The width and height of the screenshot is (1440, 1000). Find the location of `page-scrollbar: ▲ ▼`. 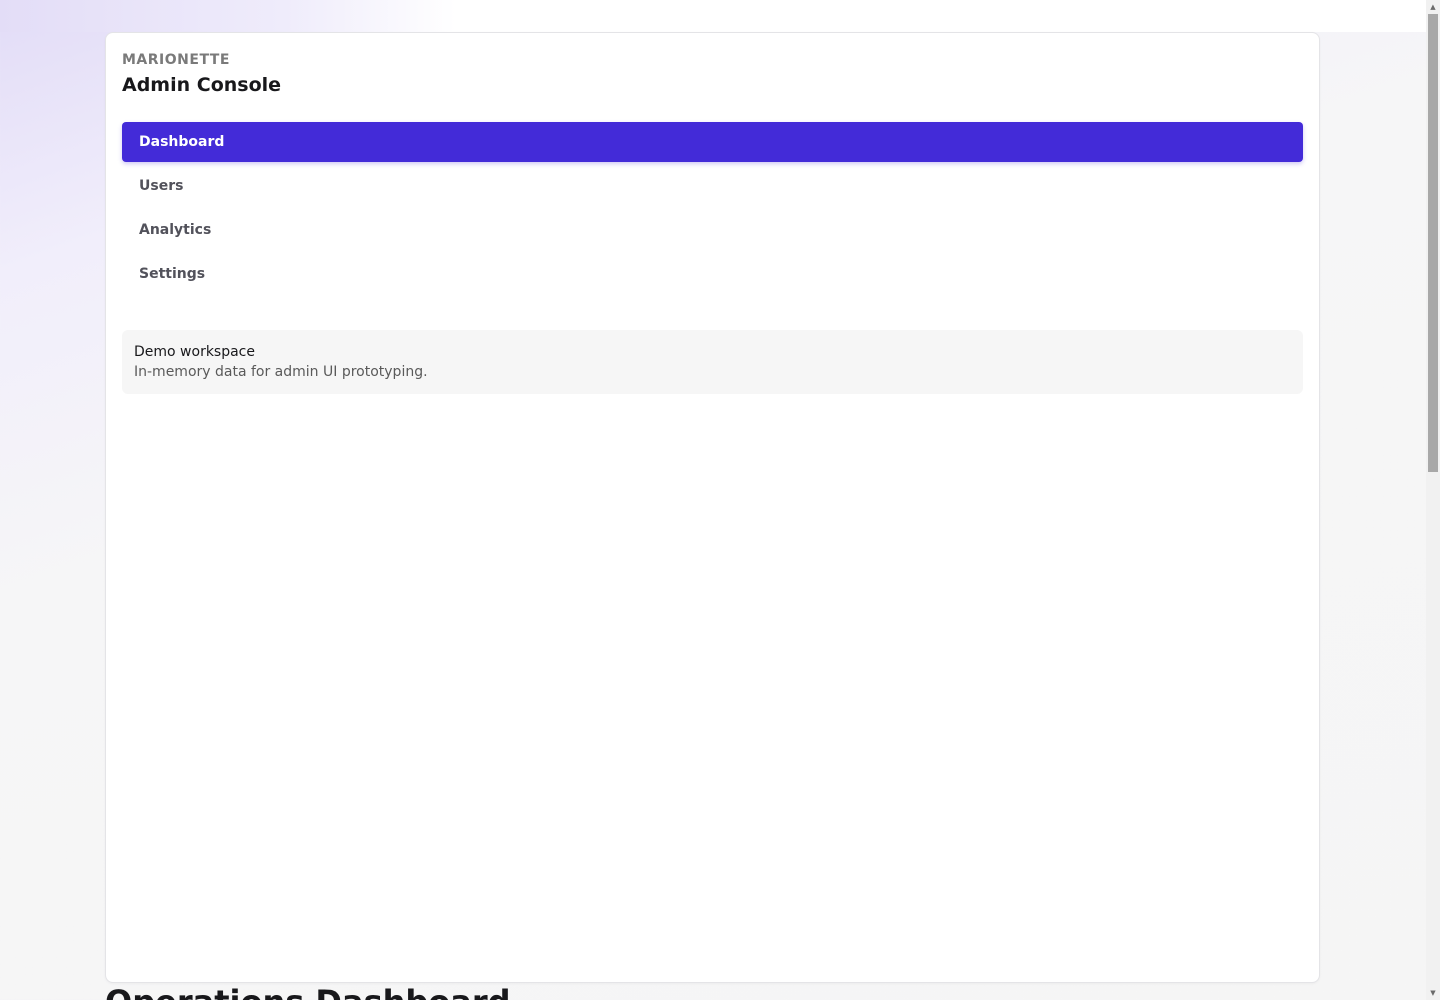

page-scrollbar: ▲ ▼ is located at coordinates (1433, 500).